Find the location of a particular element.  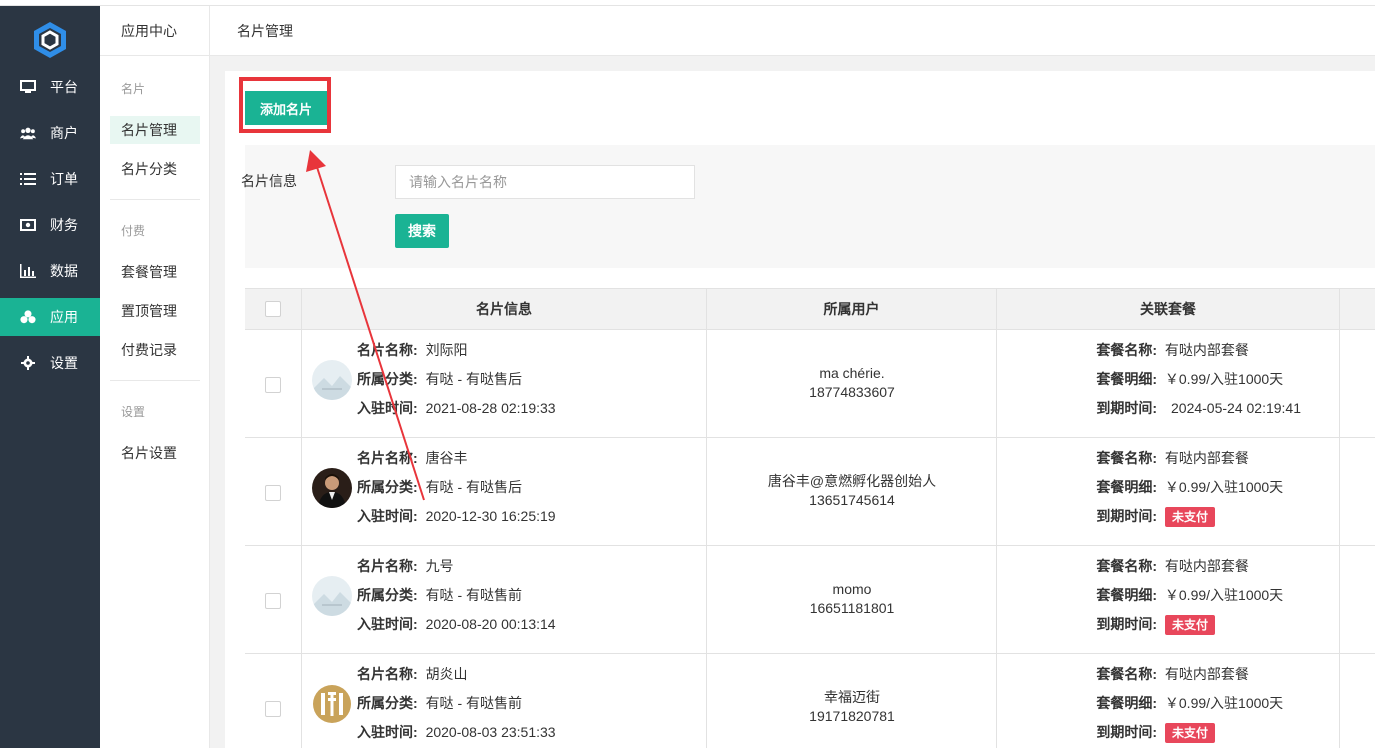

card-joined: 2020-08-20 00:13:14 is located at coordinates (490, 624).